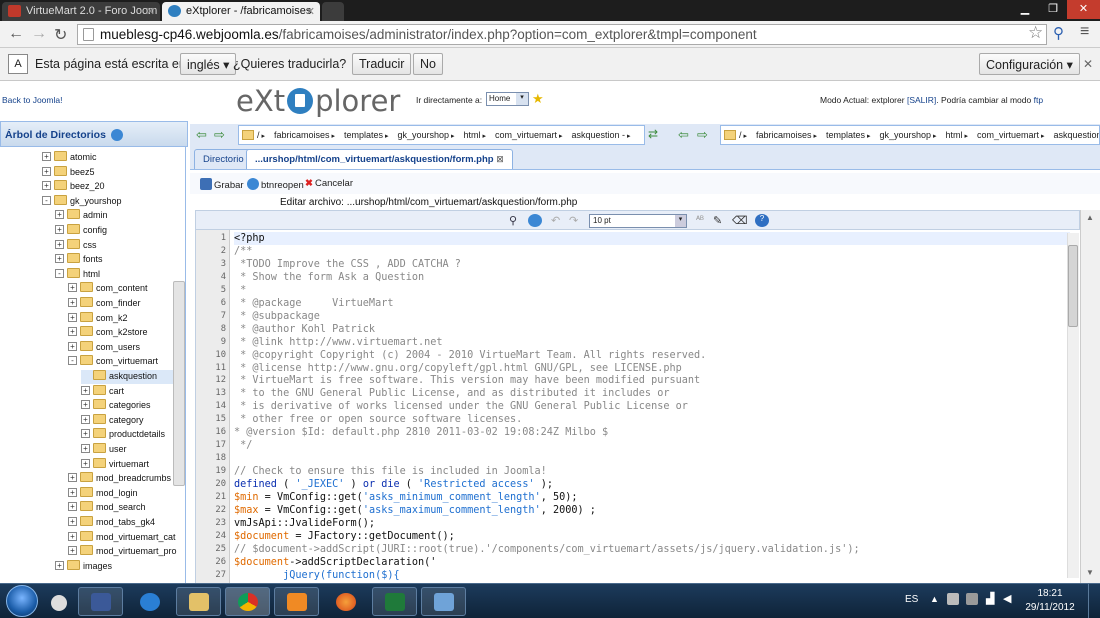  I want to click on save-button: Grabar, so click(222, 184).